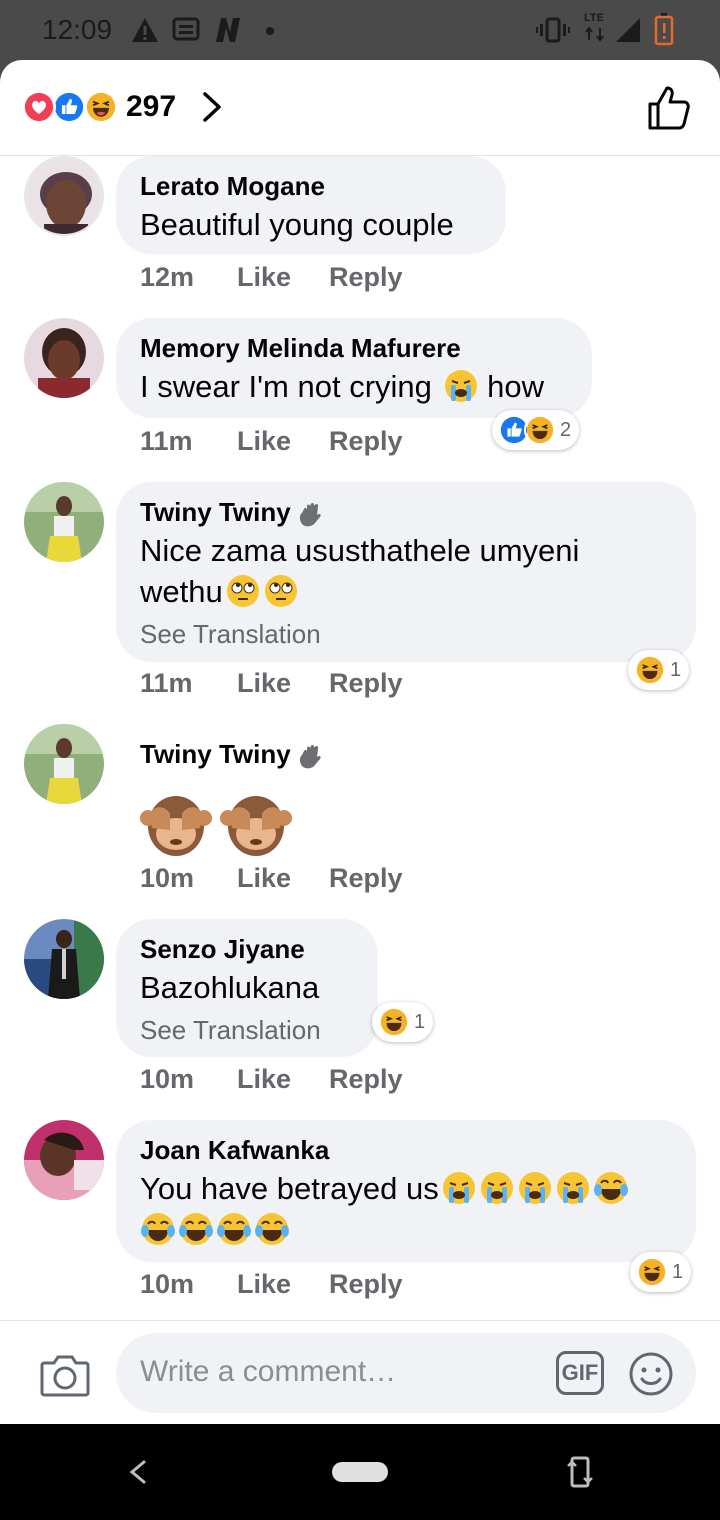  Describe the element at coordinates (664, 29) in the screenshot. I see `battery-low-icon` at that location.